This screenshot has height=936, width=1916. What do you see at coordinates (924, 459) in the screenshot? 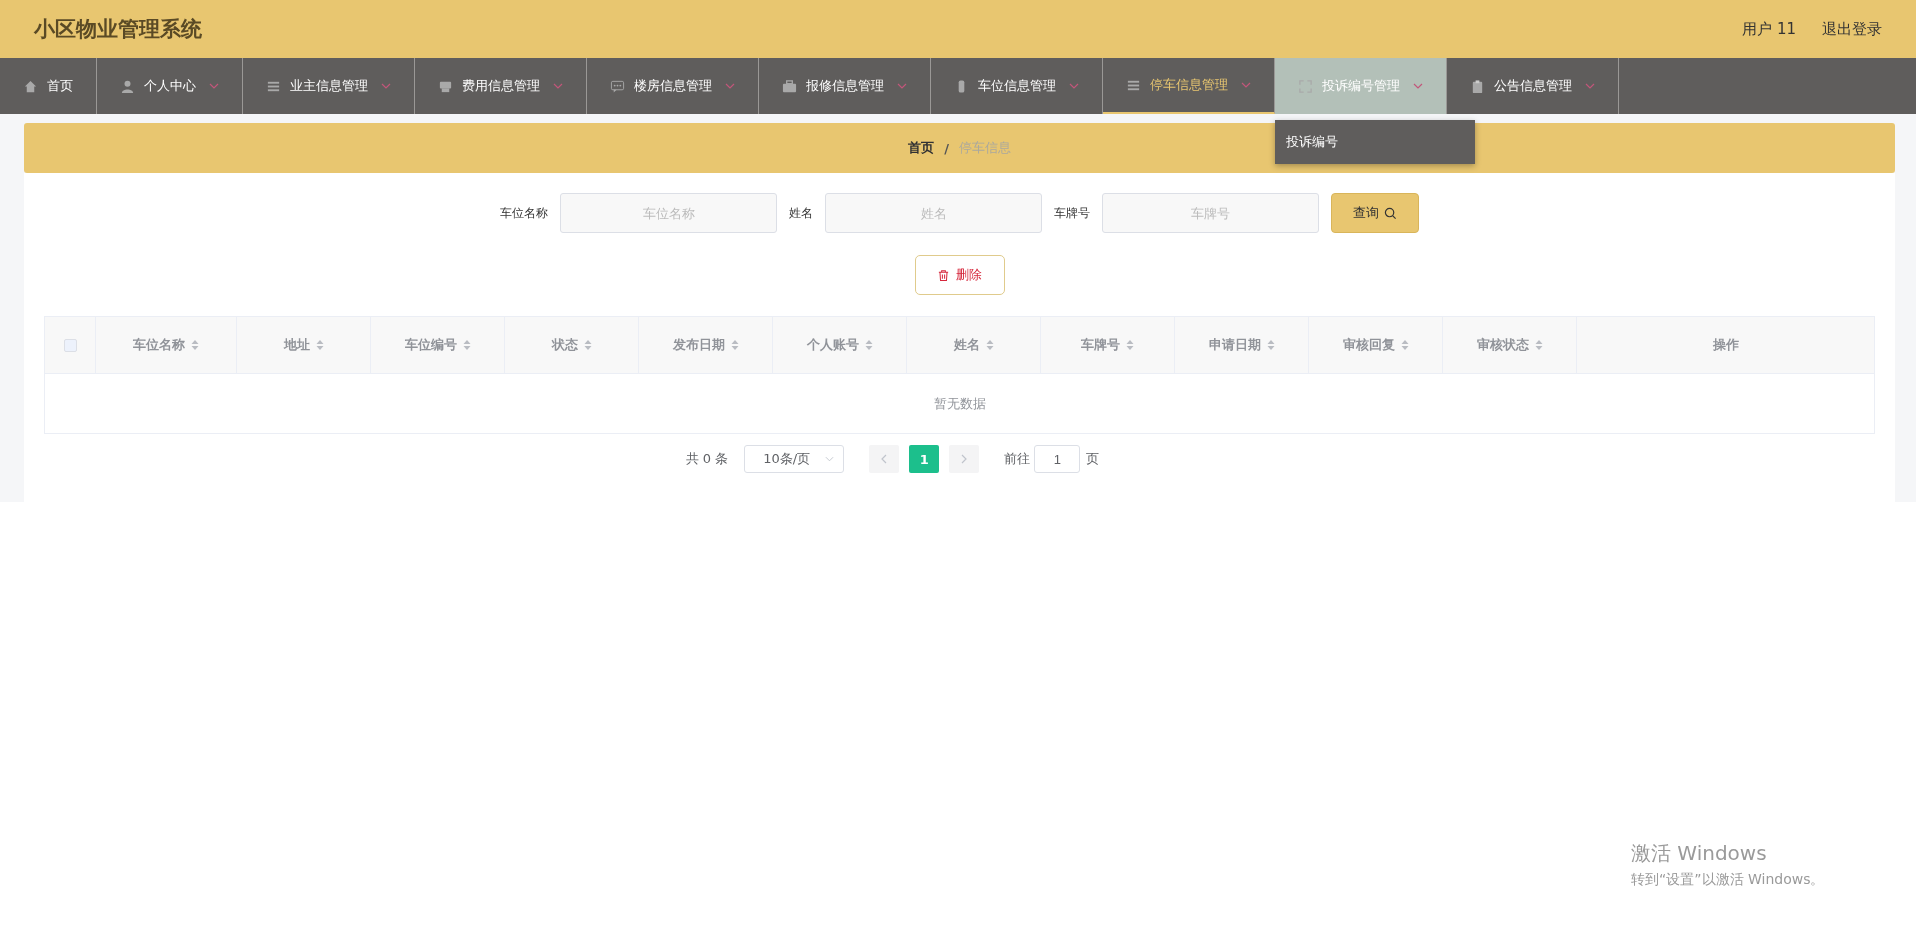
I see `page-number: 1` at bounding box center [924, 459].